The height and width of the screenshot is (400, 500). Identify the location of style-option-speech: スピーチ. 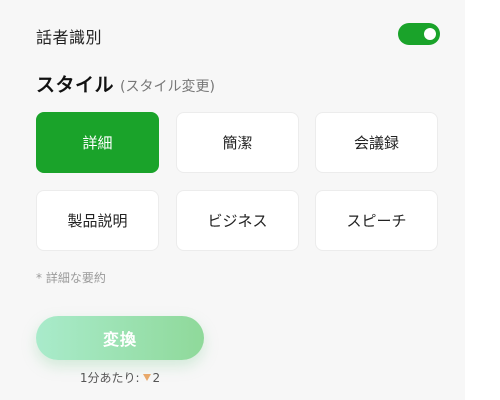
(376, 220).